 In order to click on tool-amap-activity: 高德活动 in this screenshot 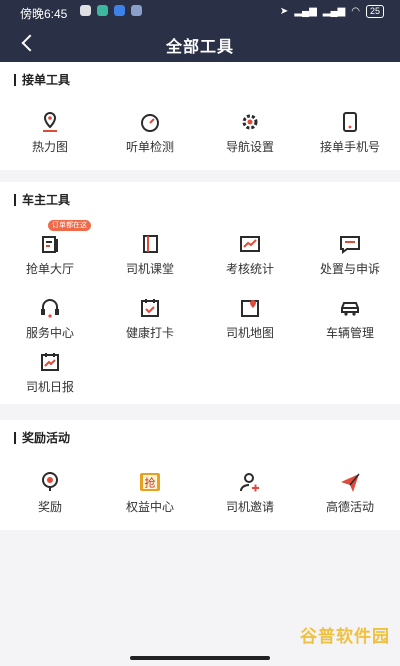, I will do `click(350, 492)`.